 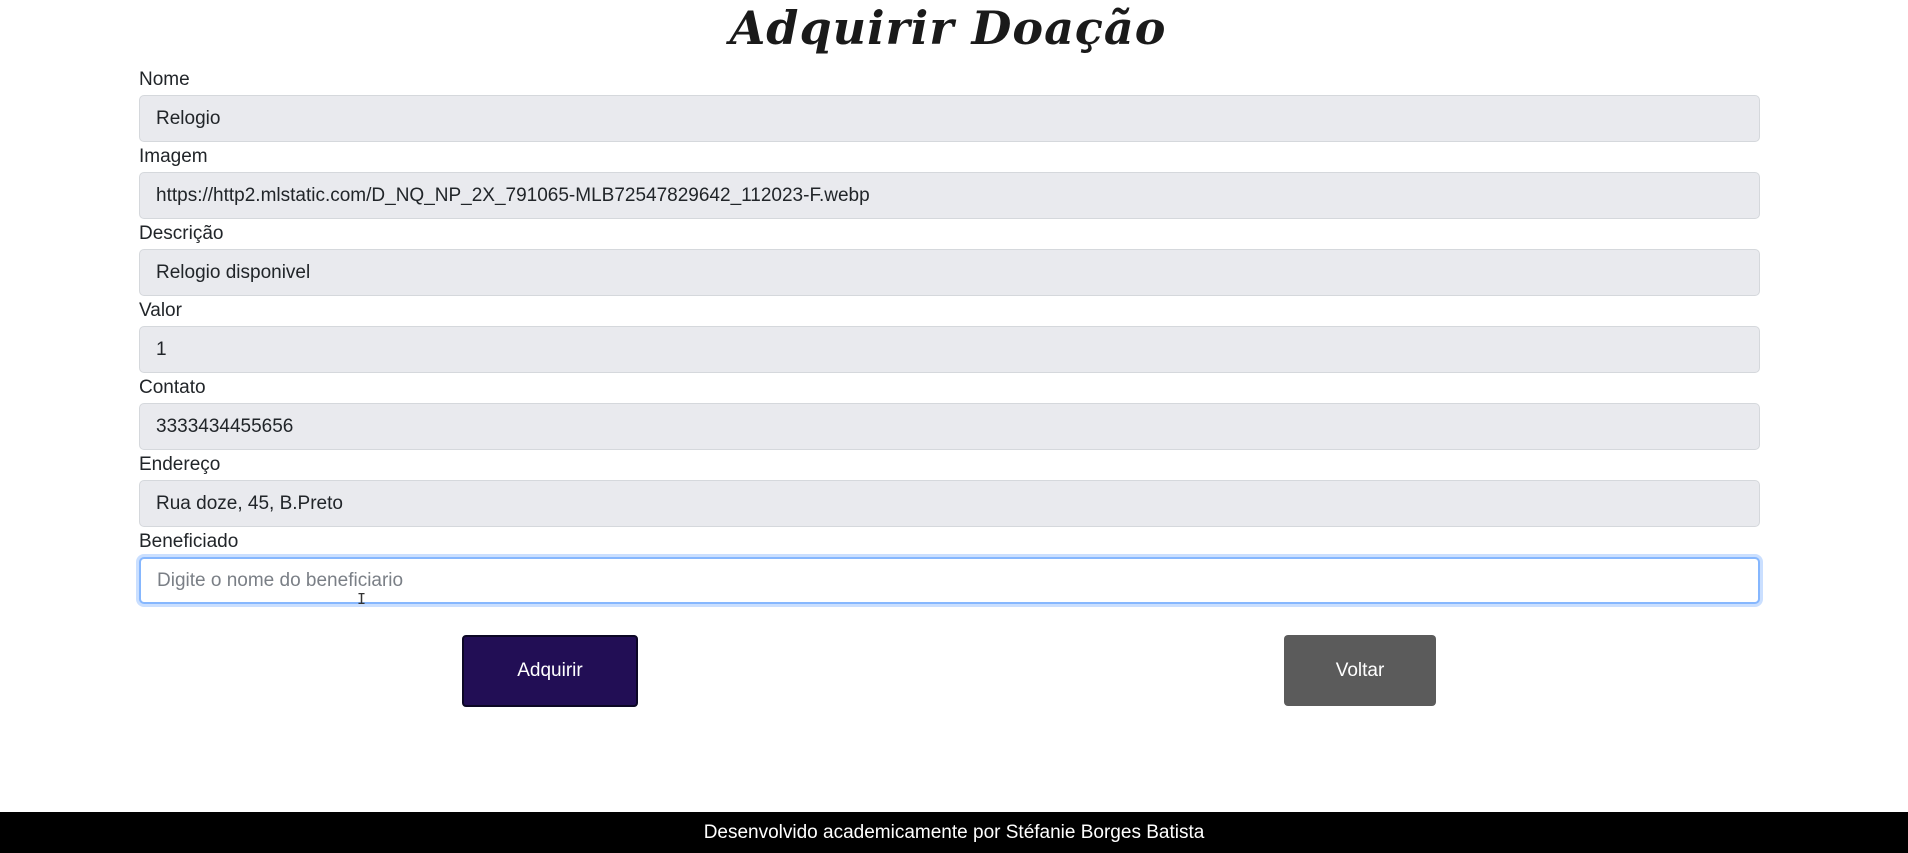 I want to click on voltar-button: Voltar, so click(x=1360, y=670).